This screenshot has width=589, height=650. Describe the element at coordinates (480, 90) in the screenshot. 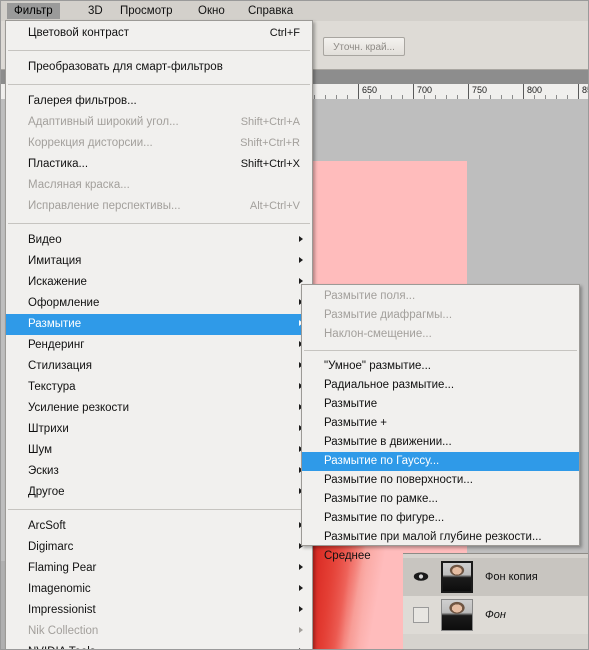

I see `ruler-label: 750` at that location.